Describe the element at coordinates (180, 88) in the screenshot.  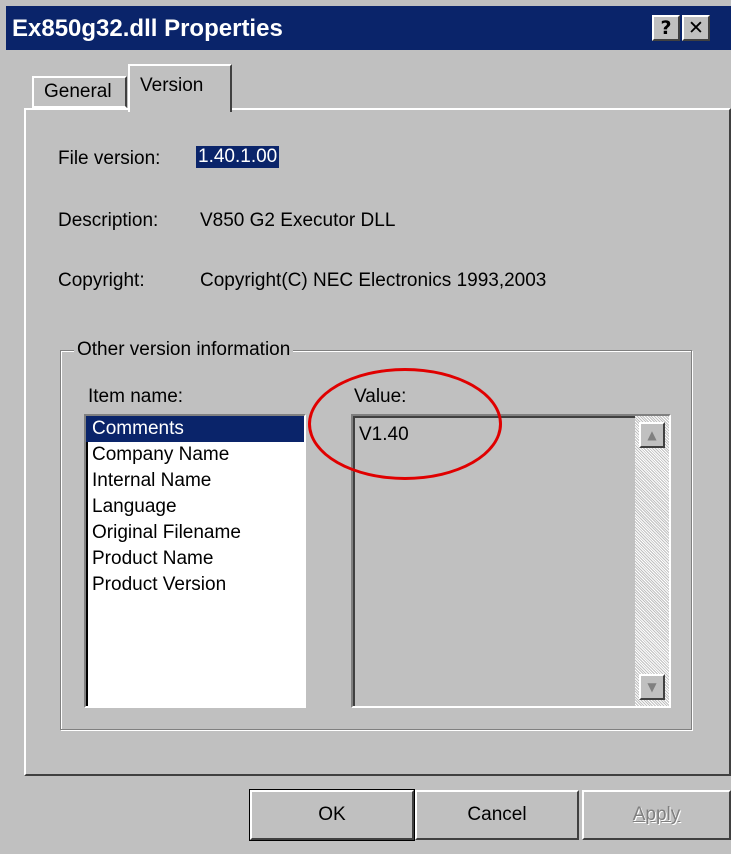
I see `tab-version: Version` at that location.